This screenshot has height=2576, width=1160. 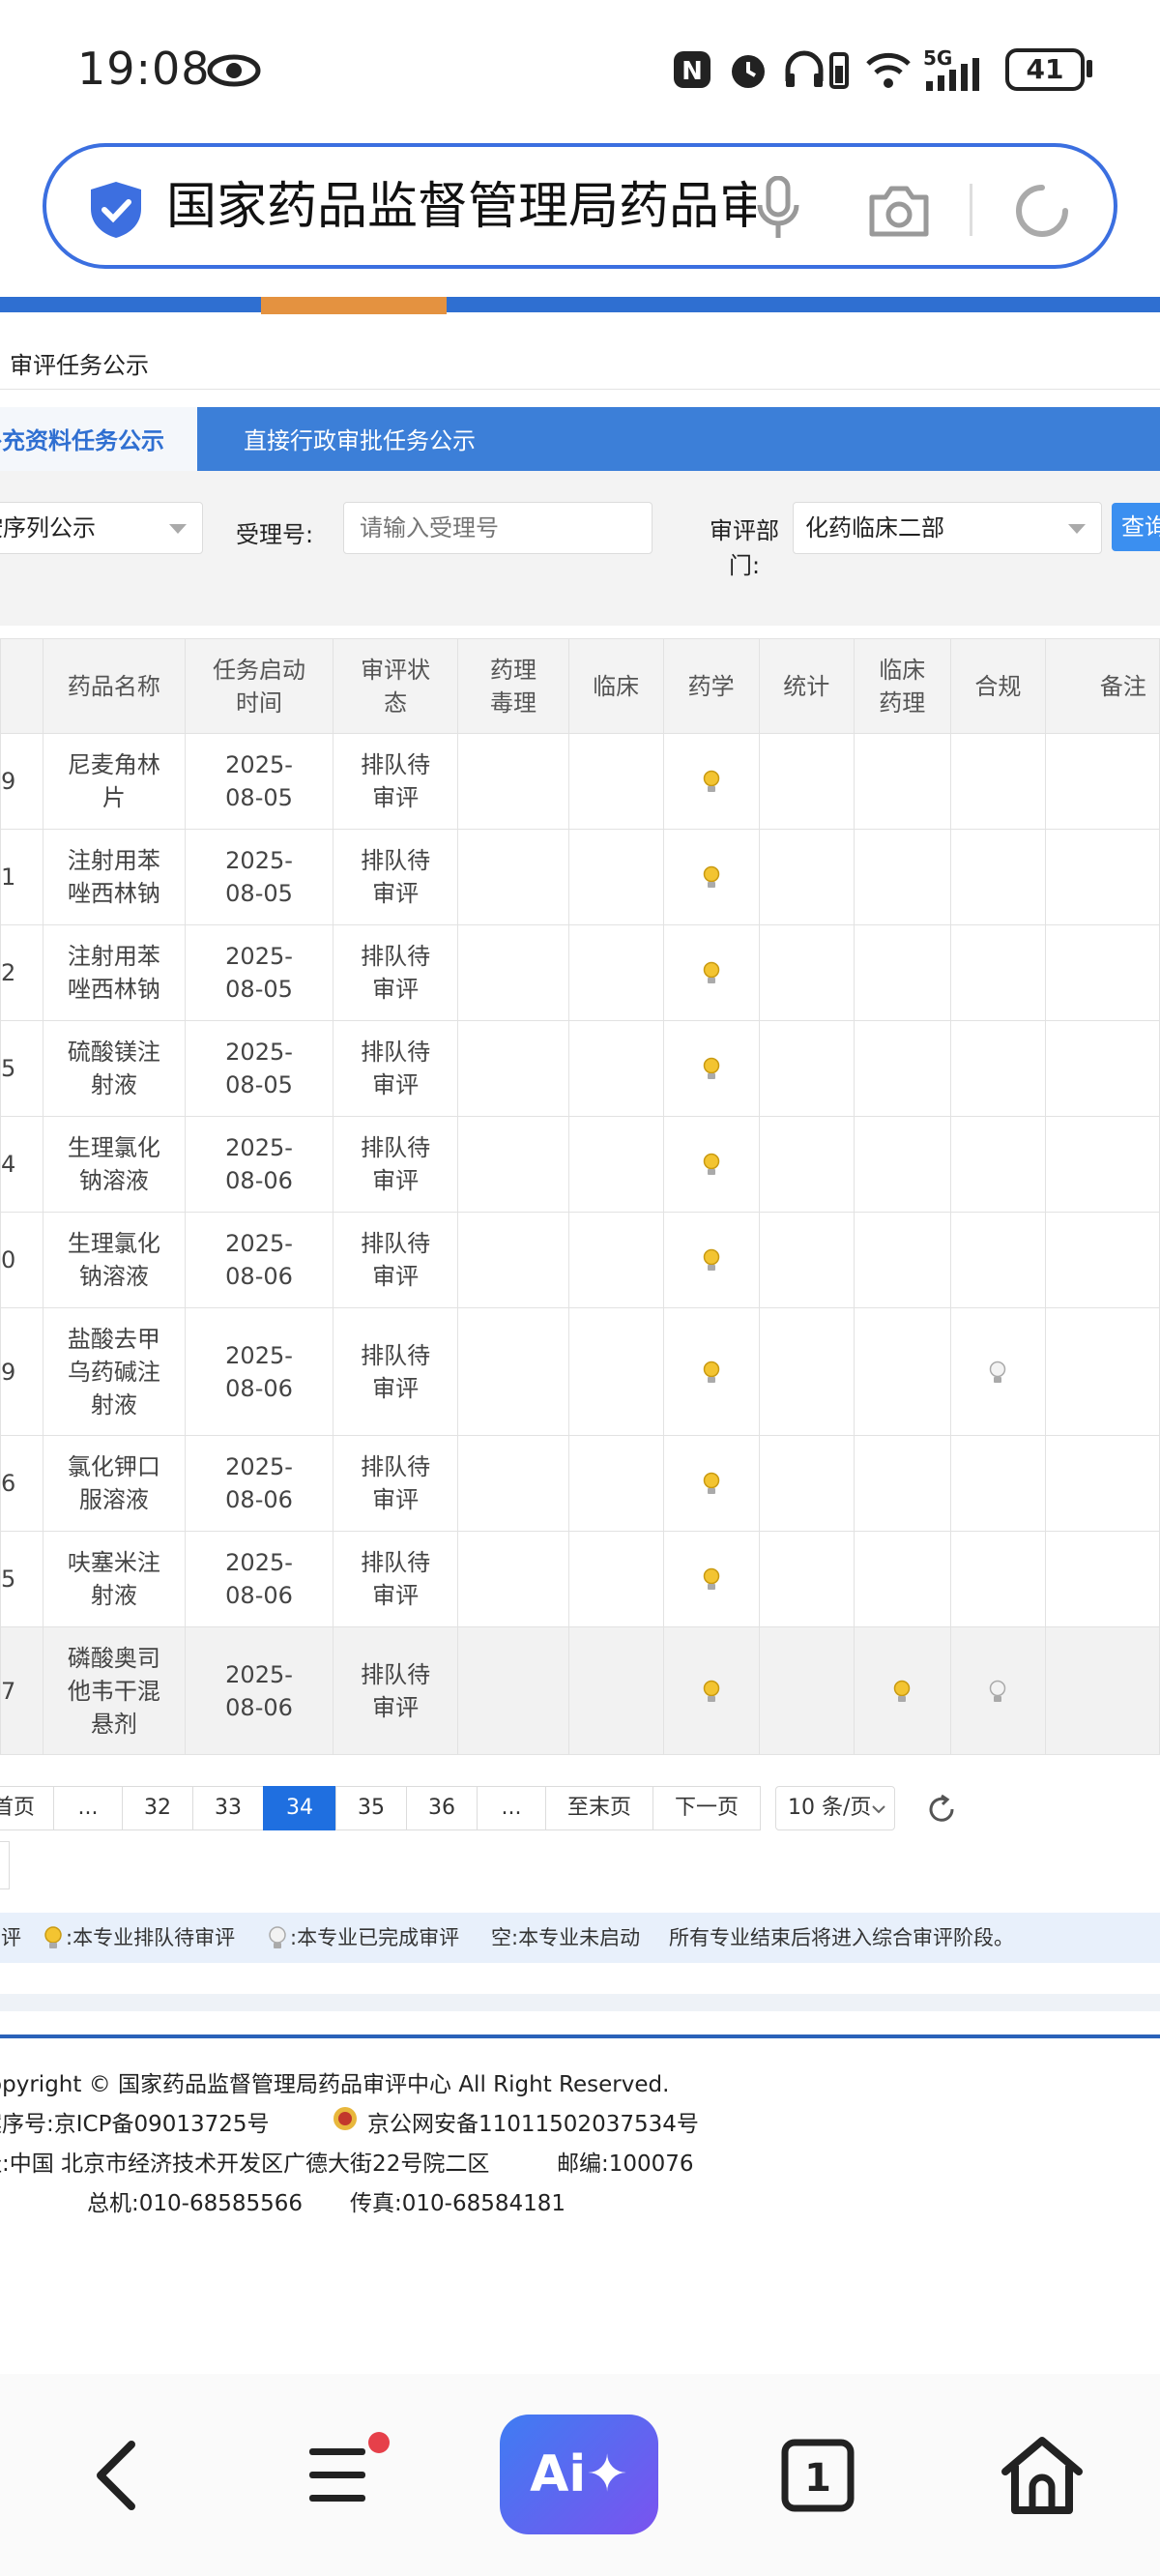 What do you see at coordinates (260, 781) in the screenshot?
I see `cell-start-date: 2025- 08-05` at bounding box center [260, 781].